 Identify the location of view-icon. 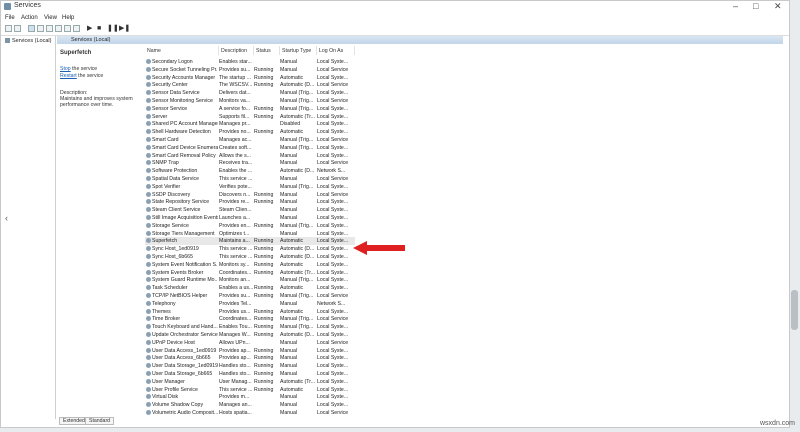
(76, 28).